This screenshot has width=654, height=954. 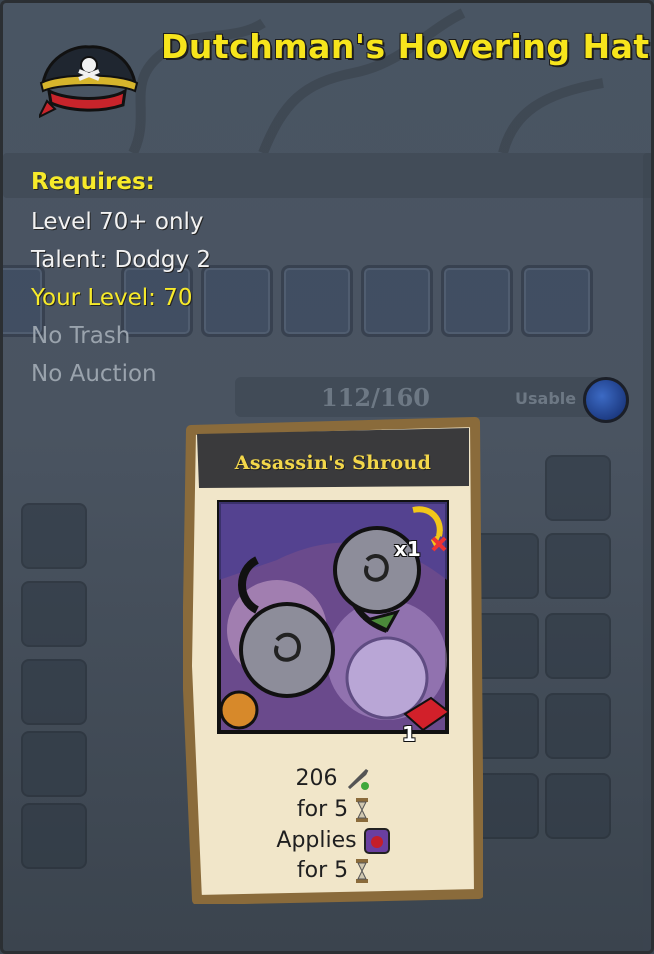 I want to click on your-level: Your Level: 70, so click(x=112, y=298).